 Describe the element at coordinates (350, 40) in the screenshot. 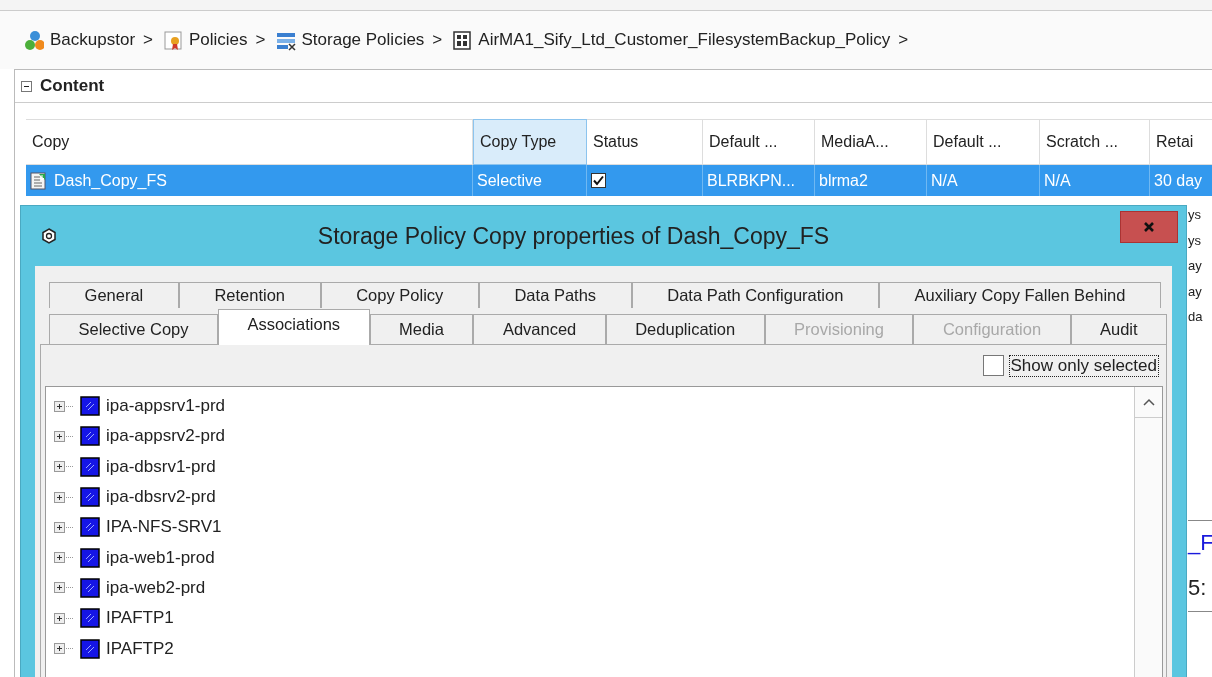

I see `breadcrumb-link: Storage Policies` at that location.